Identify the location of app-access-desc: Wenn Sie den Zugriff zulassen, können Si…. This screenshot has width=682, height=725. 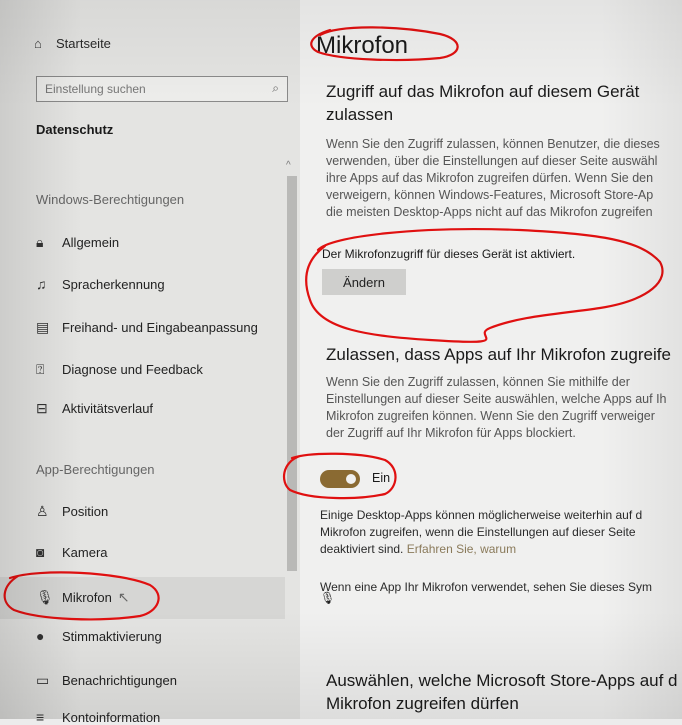
(478, 382).